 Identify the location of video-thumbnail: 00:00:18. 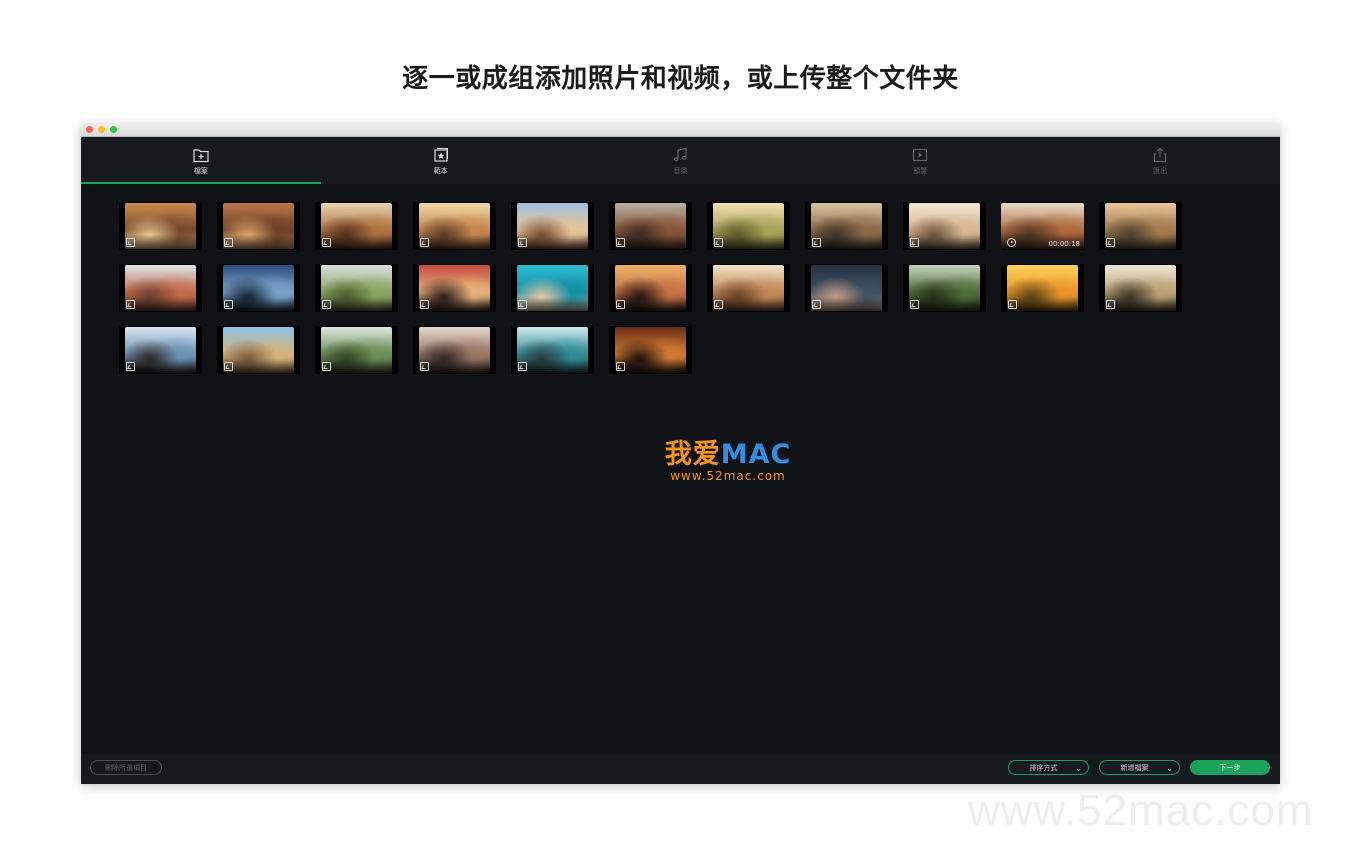
(1042, 226).